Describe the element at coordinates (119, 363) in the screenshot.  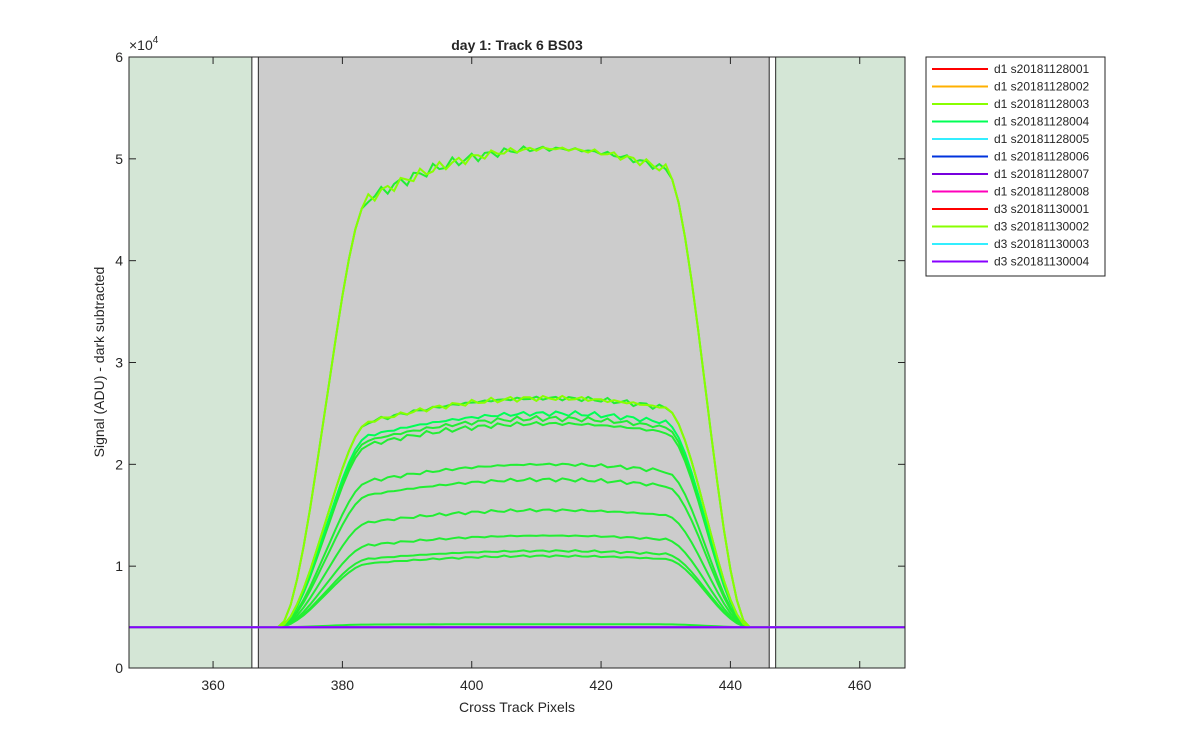
I see `y-tick-label: 3` at that location.